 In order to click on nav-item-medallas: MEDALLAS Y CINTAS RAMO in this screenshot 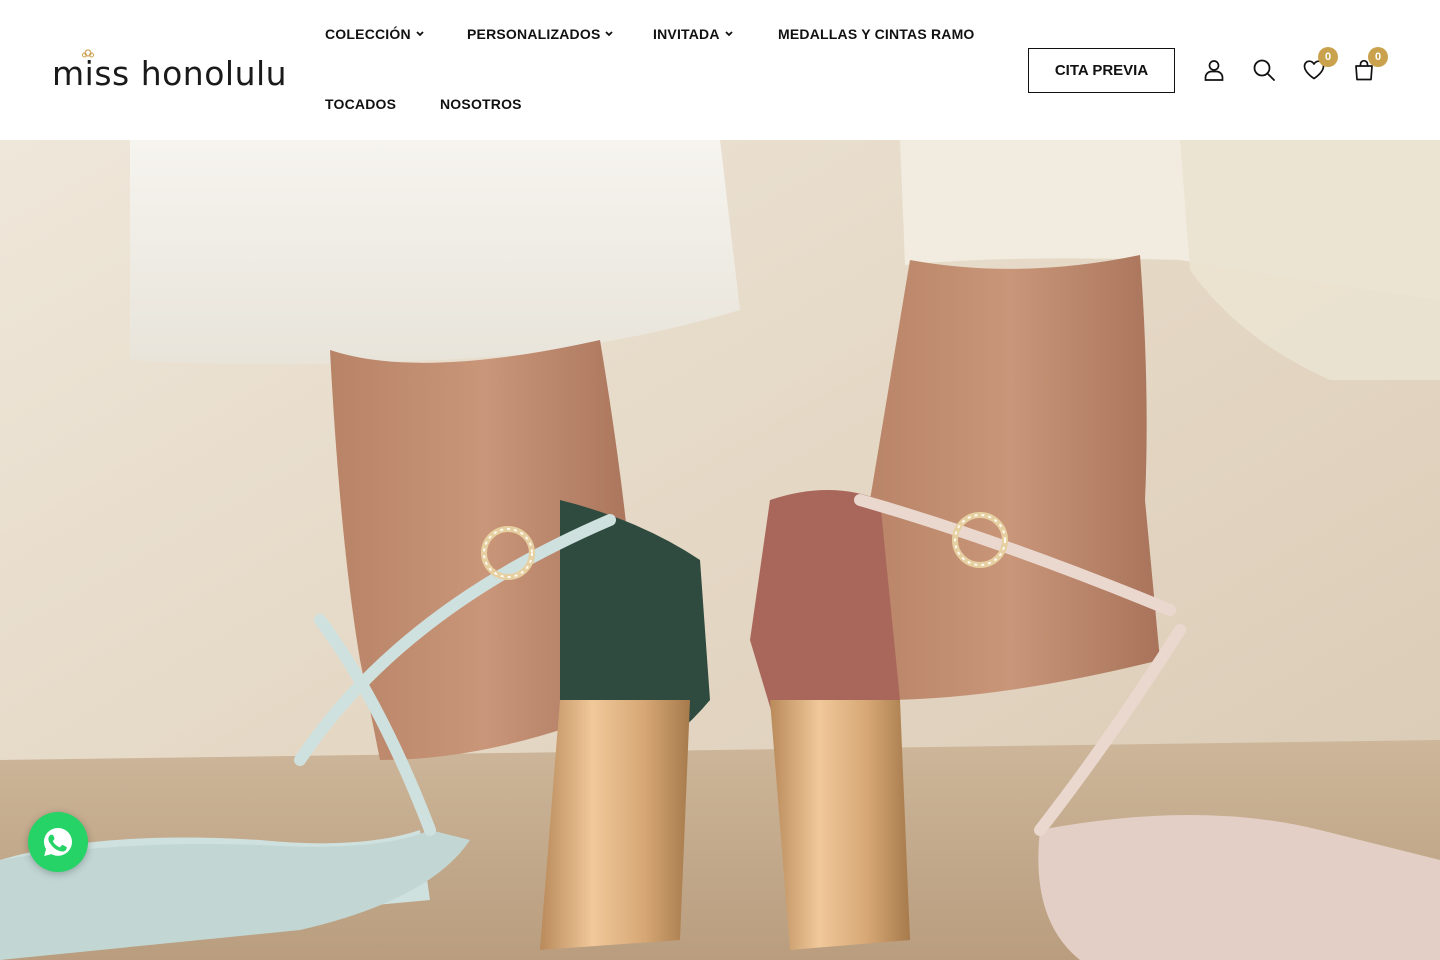, I will do `click(876, 34)`.